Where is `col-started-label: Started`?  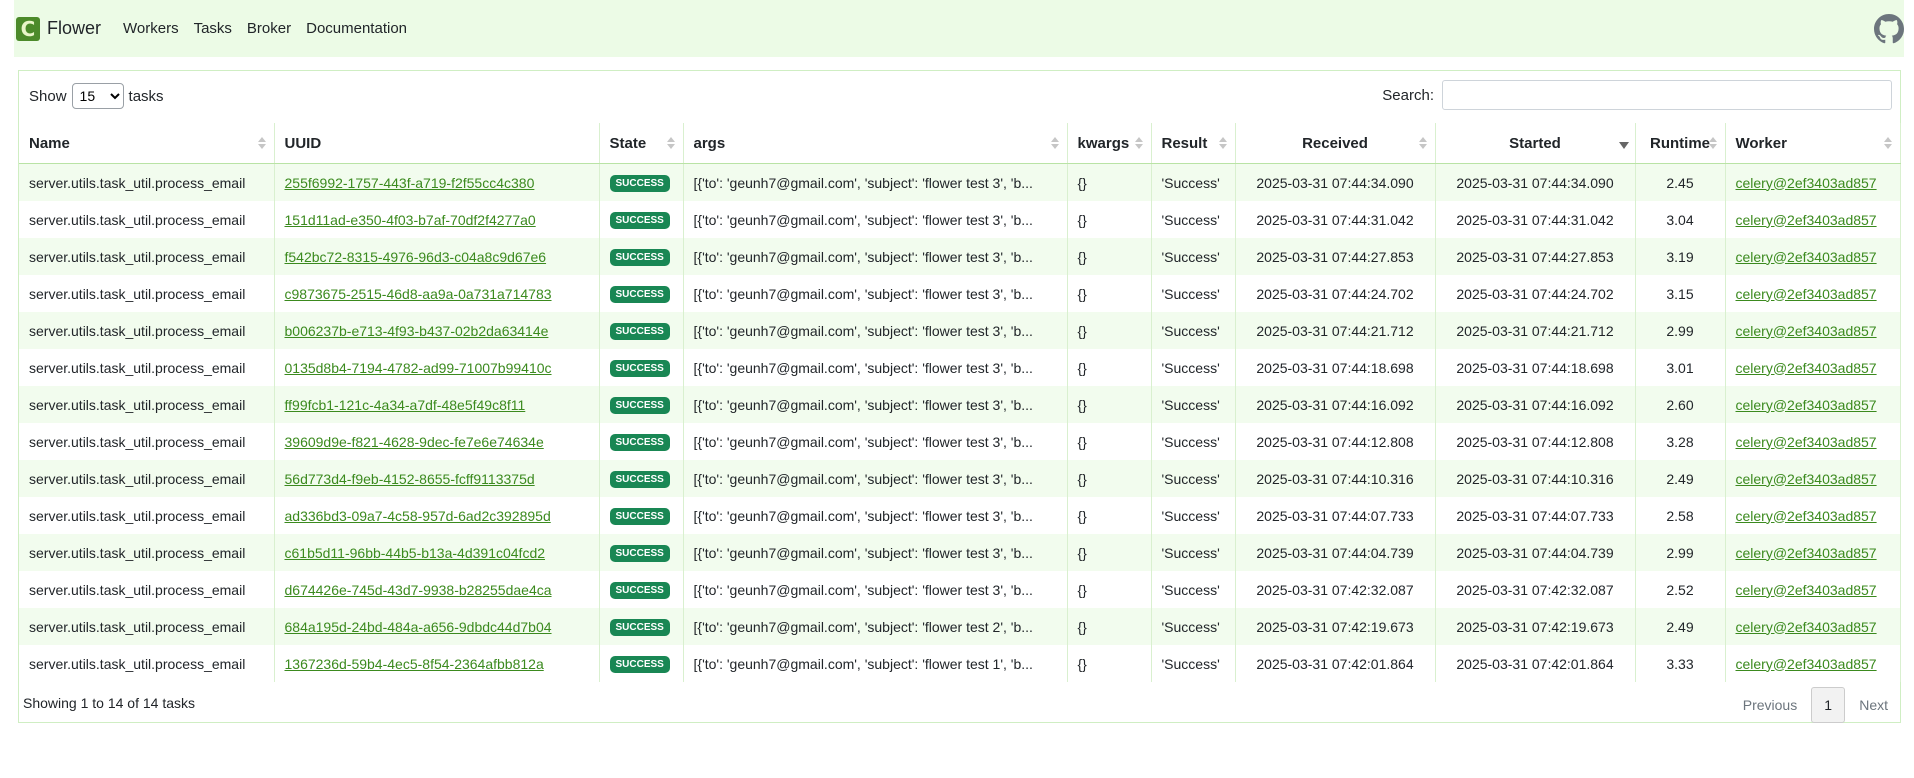
col-started-label: Started is located at coordinates (1535, 143).